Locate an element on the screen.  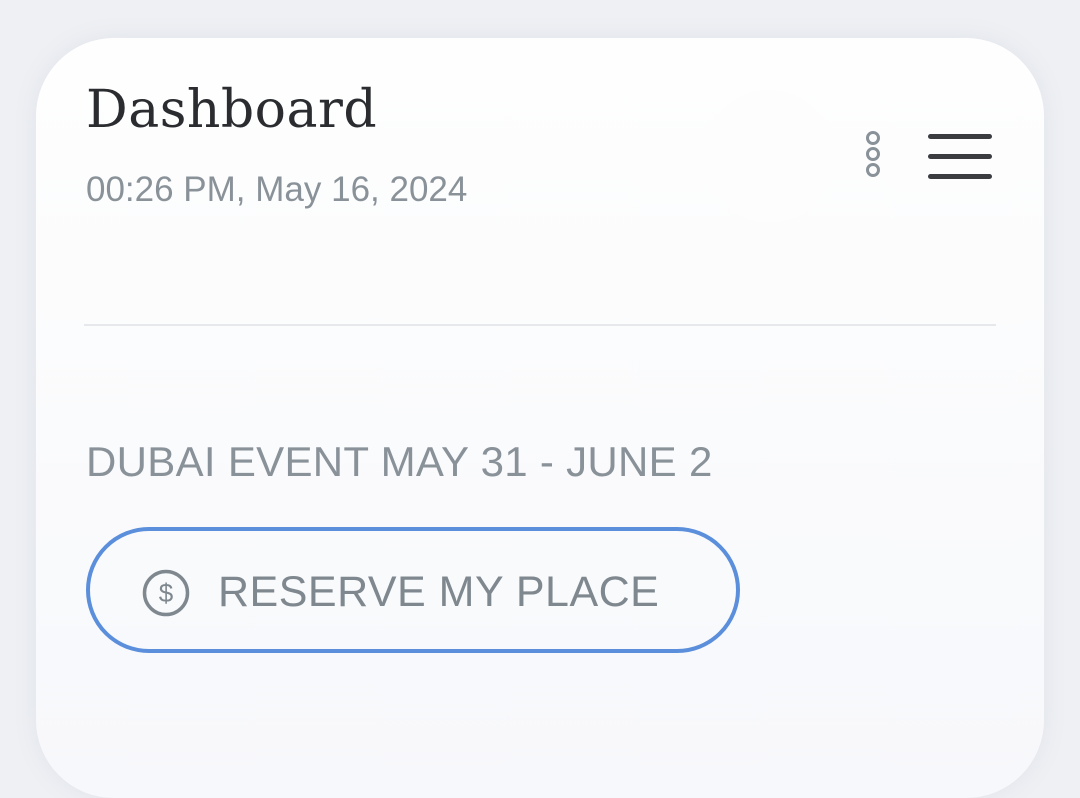
reserve-button-label: RESERVE MY PLACE is located at coordinates (439, 592).